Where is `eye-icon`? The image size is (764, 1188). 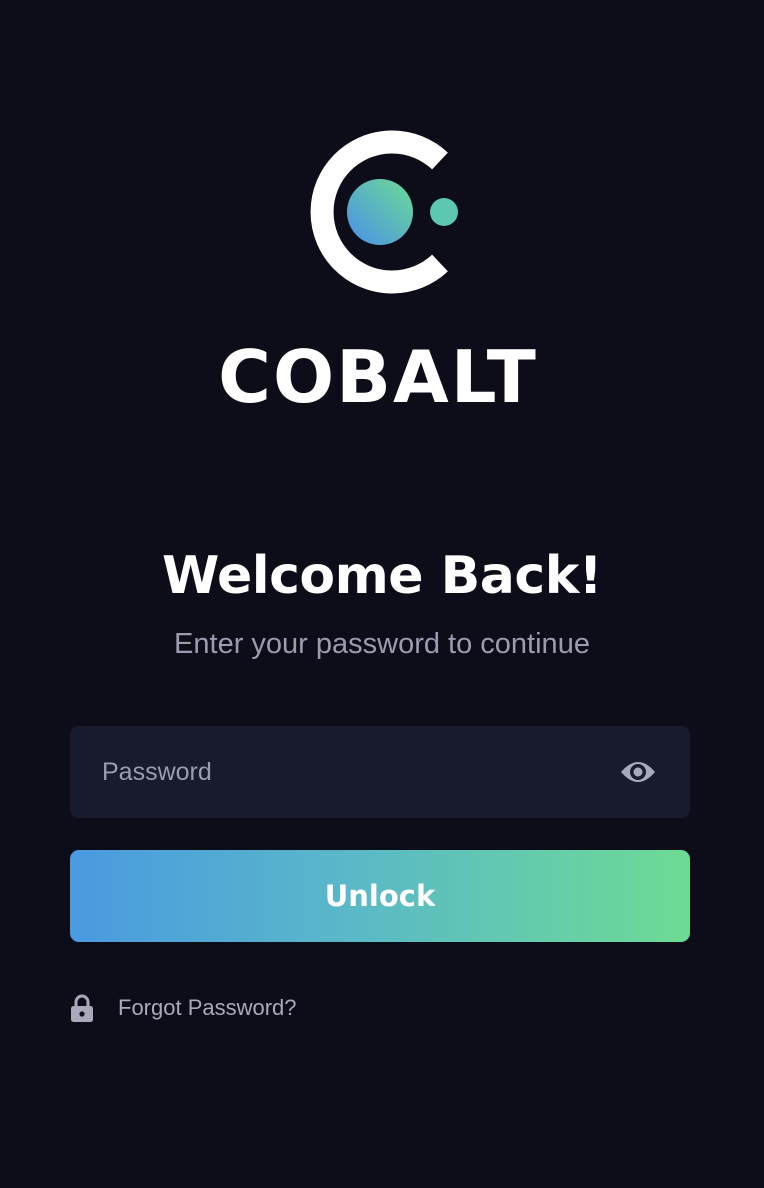 eye-icon is located at coordinates (638, 772).